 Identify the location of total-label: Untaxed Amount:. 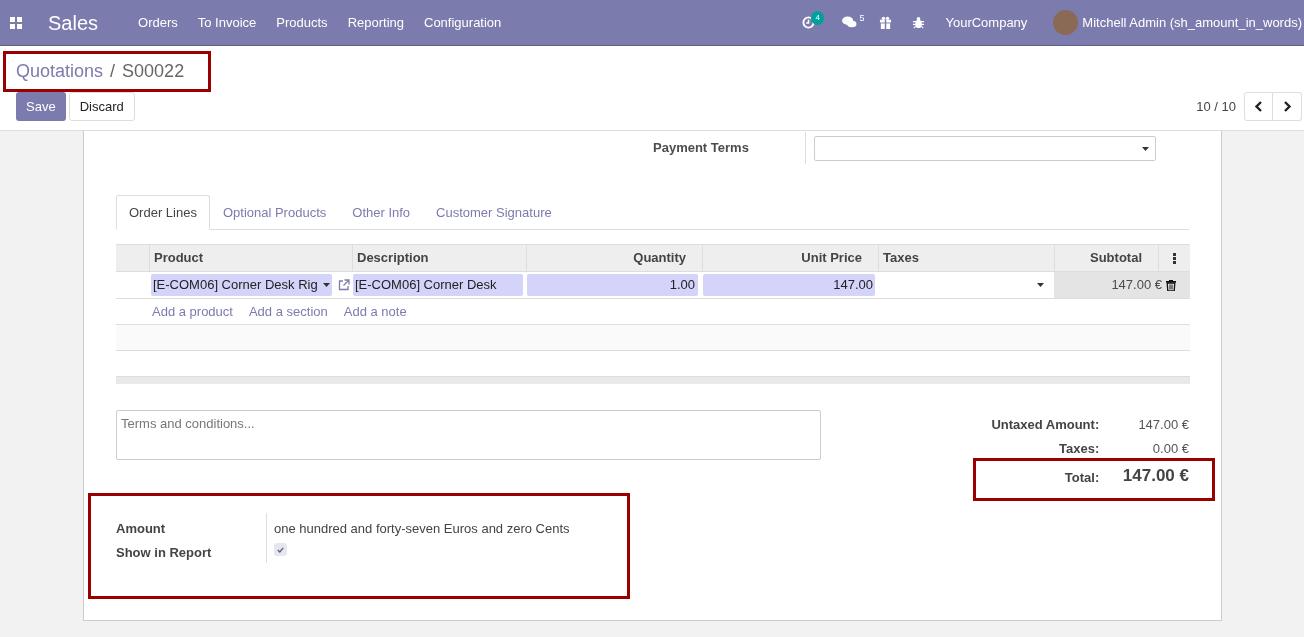
(1045, 425).